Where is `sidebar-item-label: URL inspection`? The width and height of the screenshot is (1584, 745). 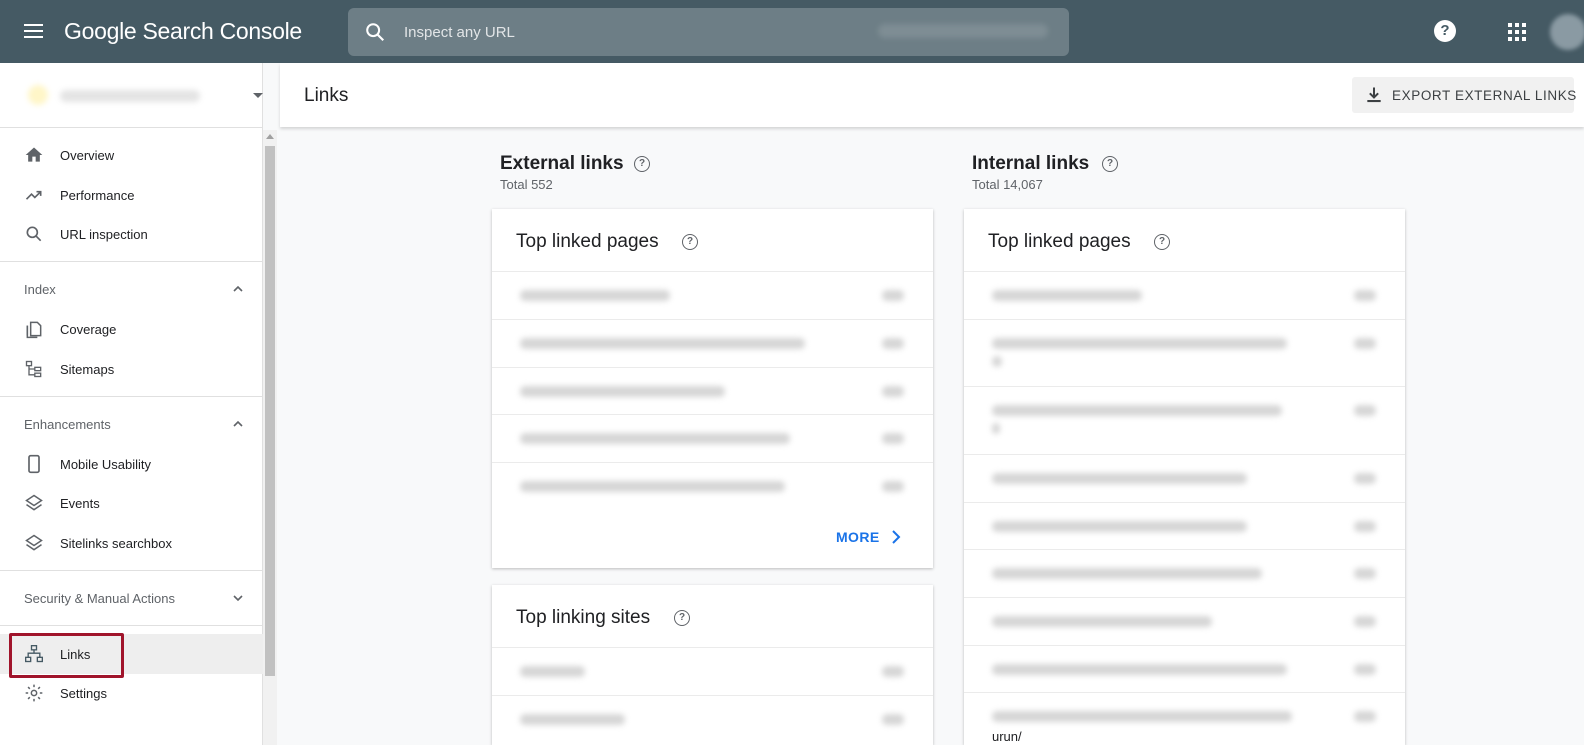 sidebar-item-label: URL inspection is located at coordinates (104, 234).